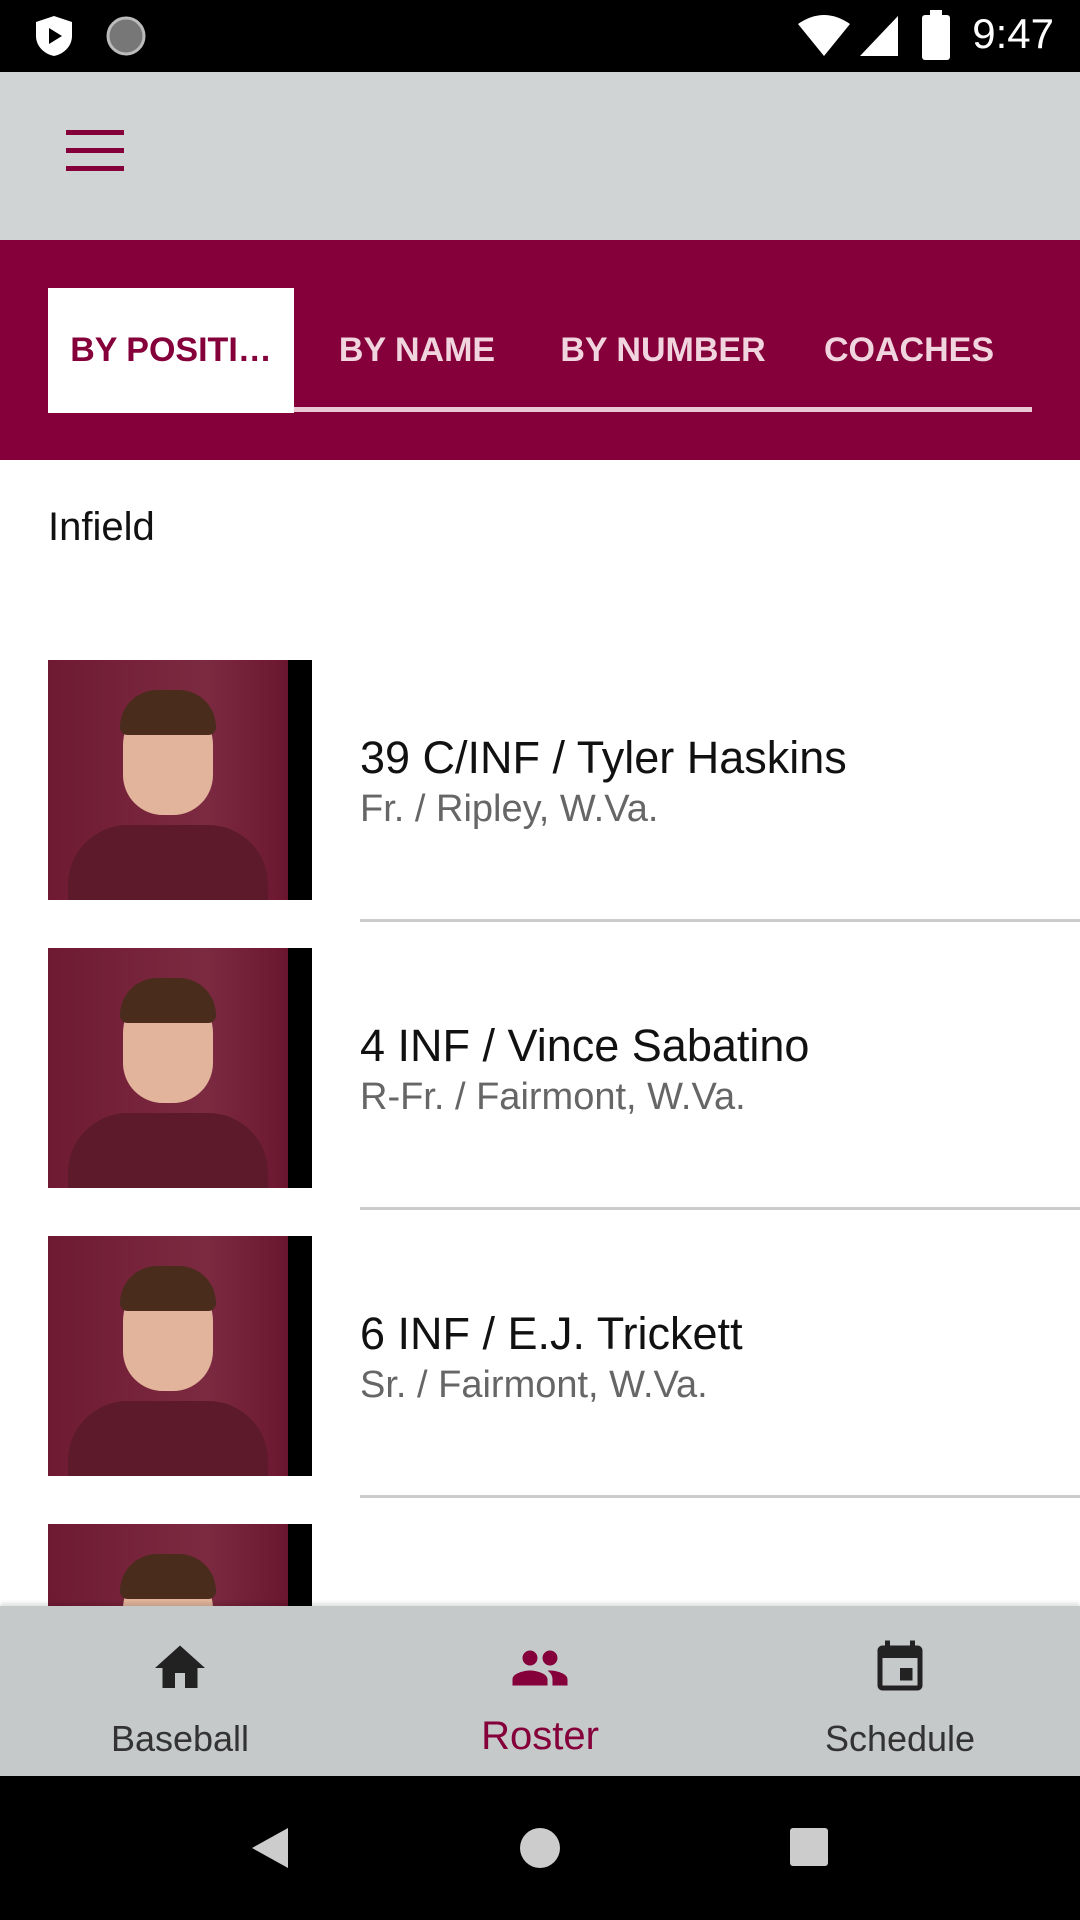 The image size is (1080, 1920). I want to click on app-bar, so click(540, 156).